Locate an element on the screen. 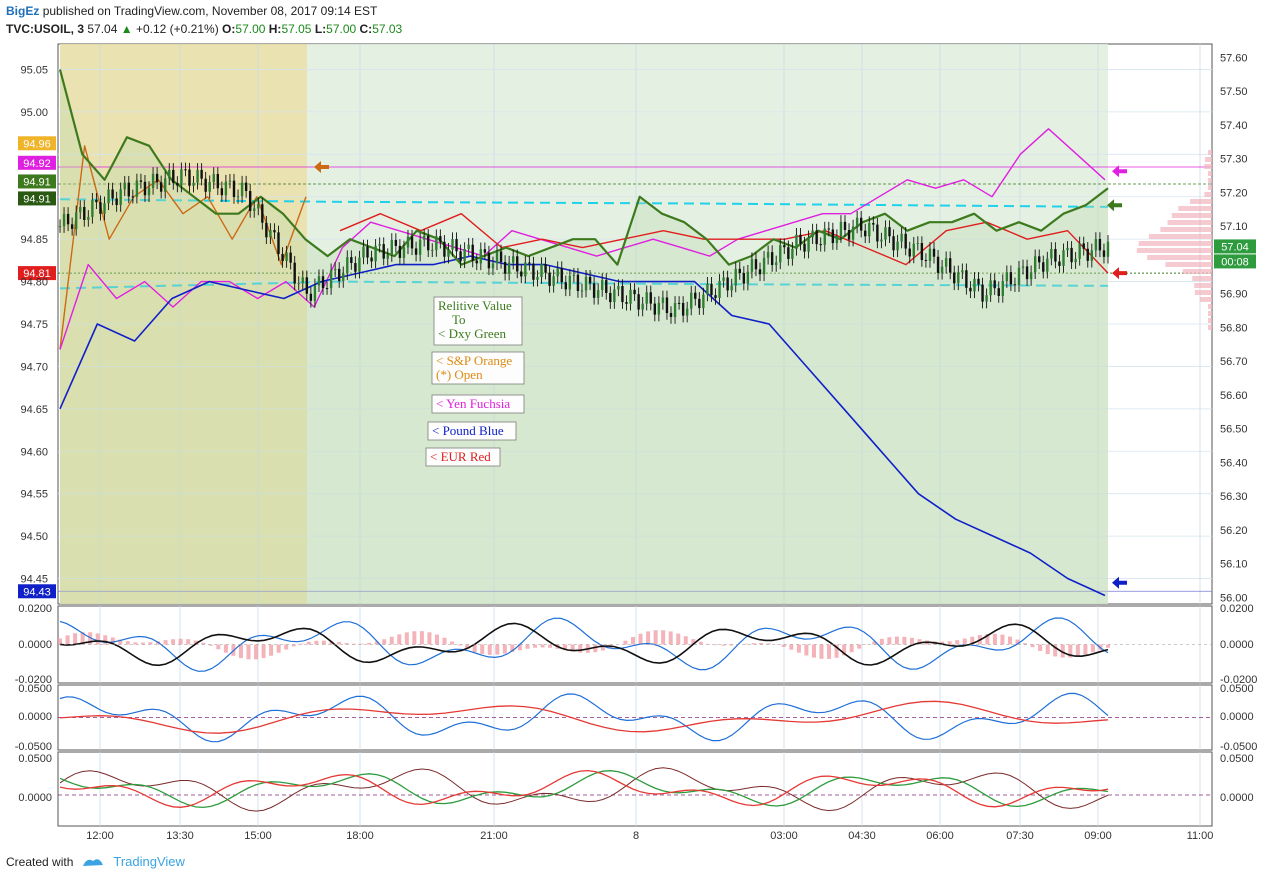 This screenshot has height=880, width=1270. right-tick-label: 56.40 is located at coordinates (1234, 463).